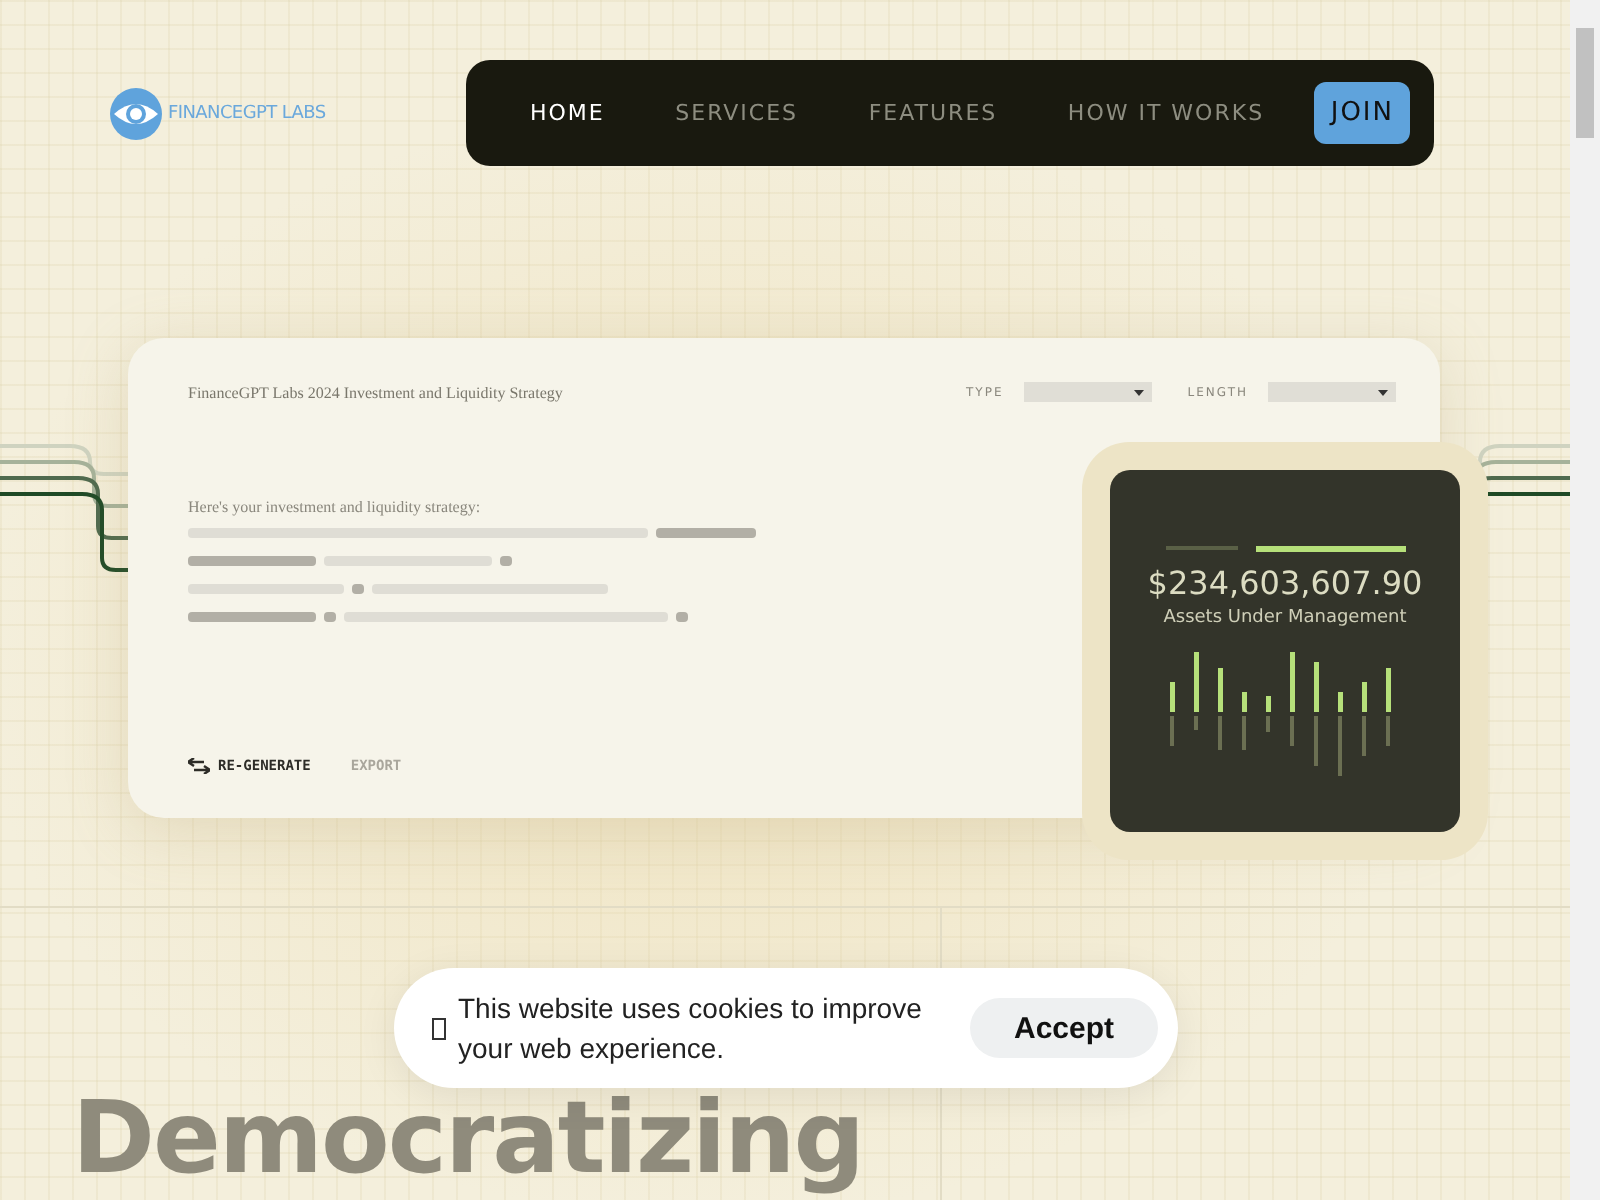  I want to click on assets-caption: Assets Under Management, so click(1285, 618).